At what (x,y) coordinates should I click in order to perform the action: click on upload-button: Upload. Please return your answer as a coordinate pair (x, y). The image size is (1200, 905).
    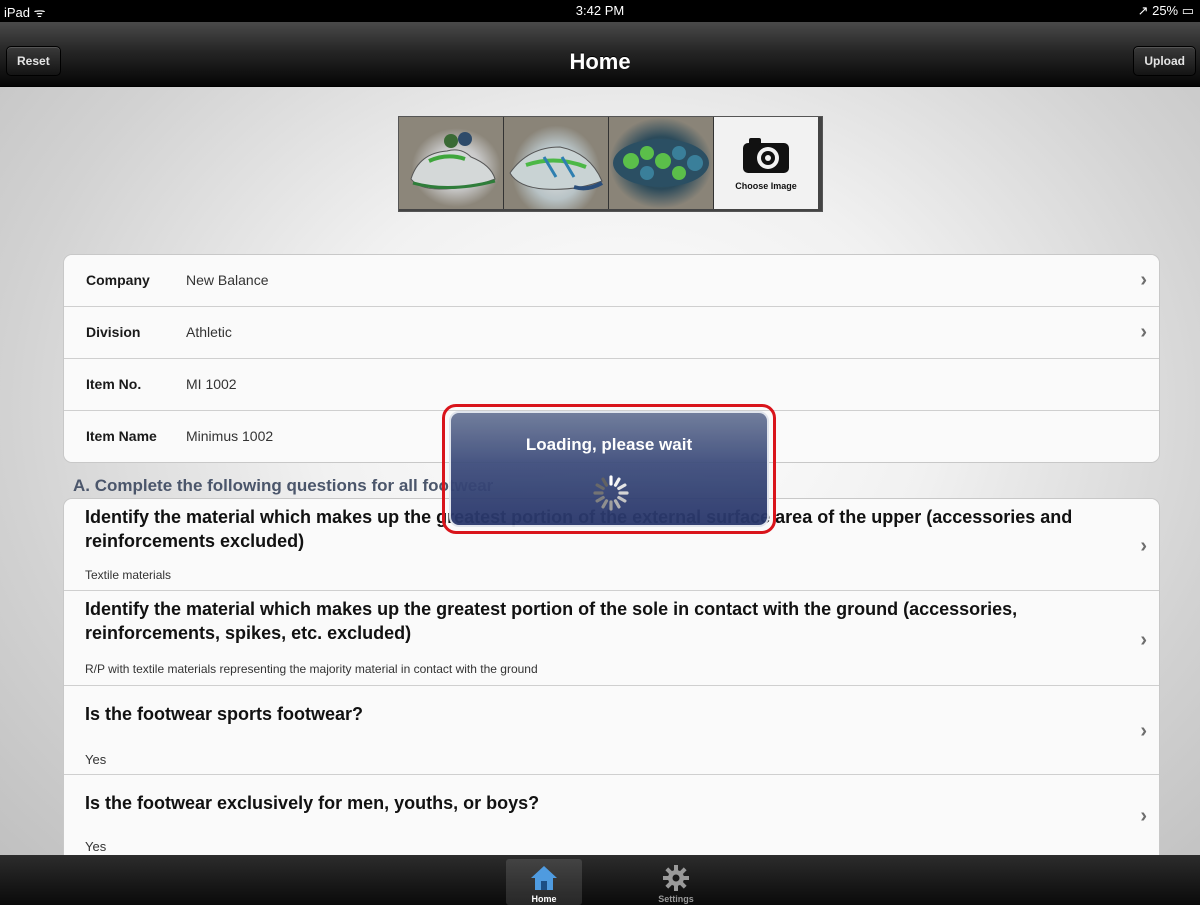
    Looking at the image, I should click on (1164, 61).